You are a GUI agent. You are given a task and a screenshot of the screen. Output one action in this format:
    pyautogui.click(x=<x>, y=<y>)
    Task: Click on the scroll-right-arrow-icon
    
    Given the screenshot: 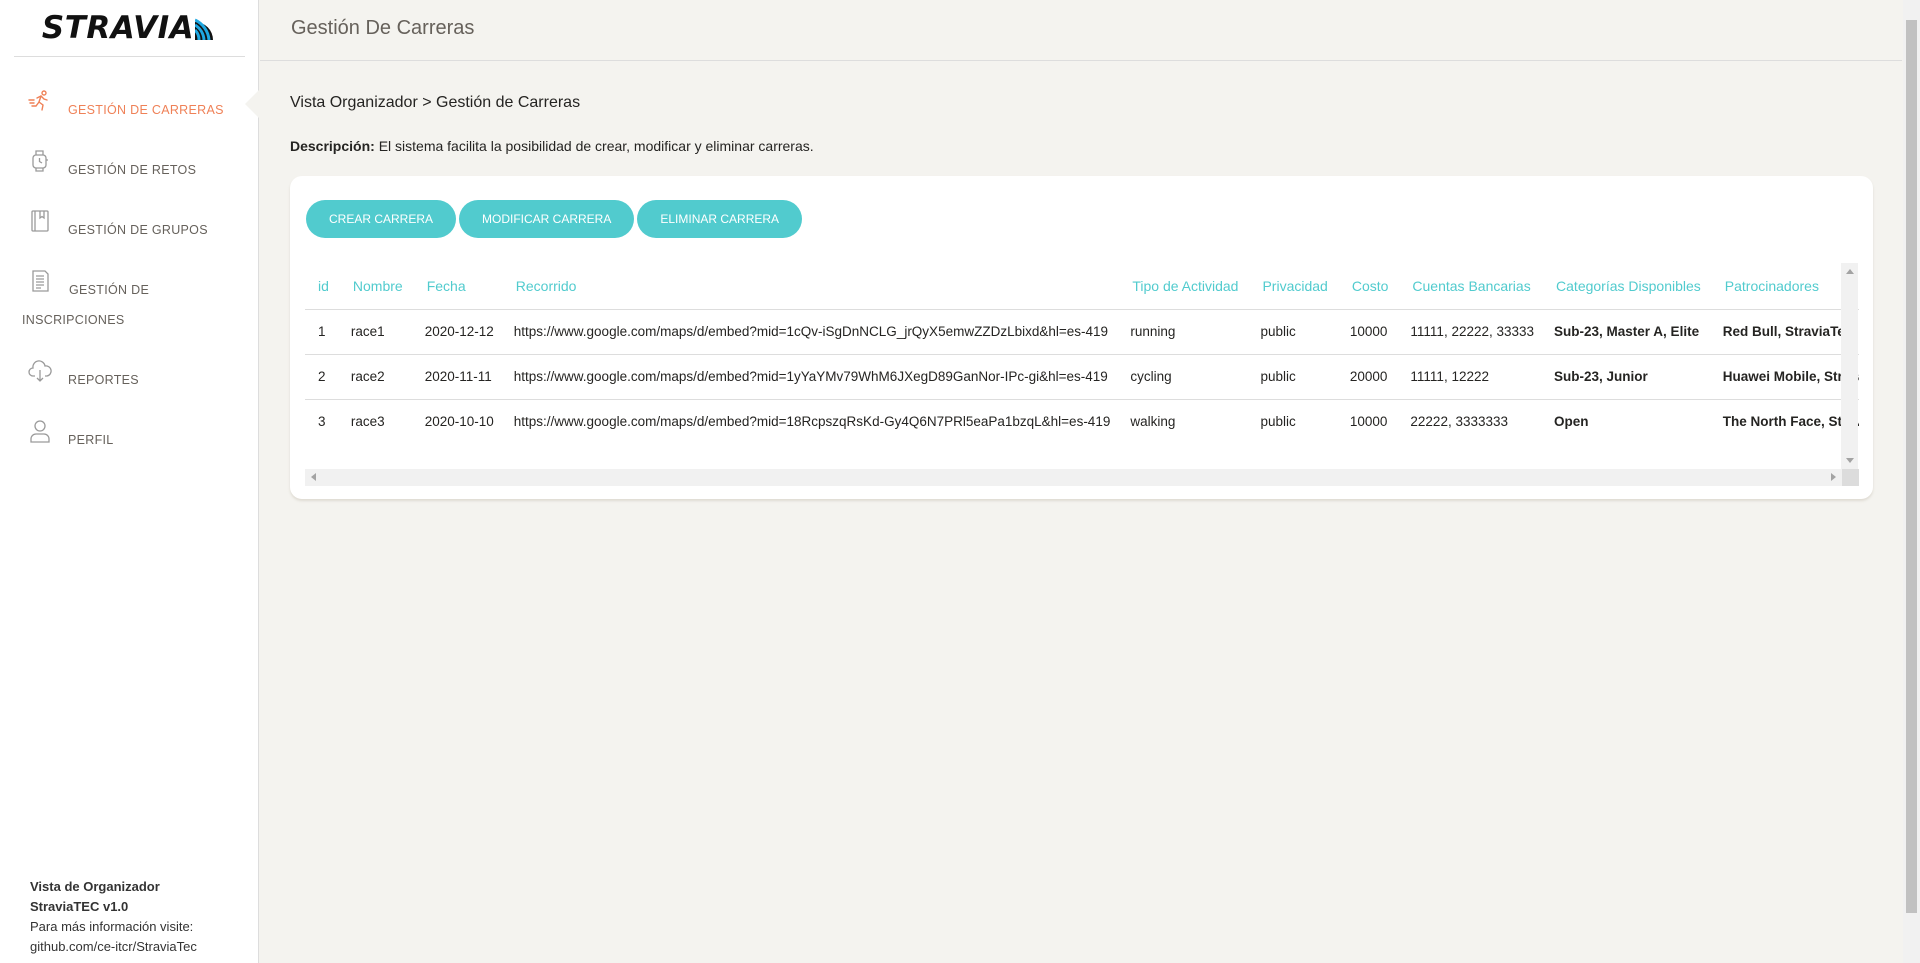 What is the action you would take?
    pyautogui.click(x=1833, y=477)
    